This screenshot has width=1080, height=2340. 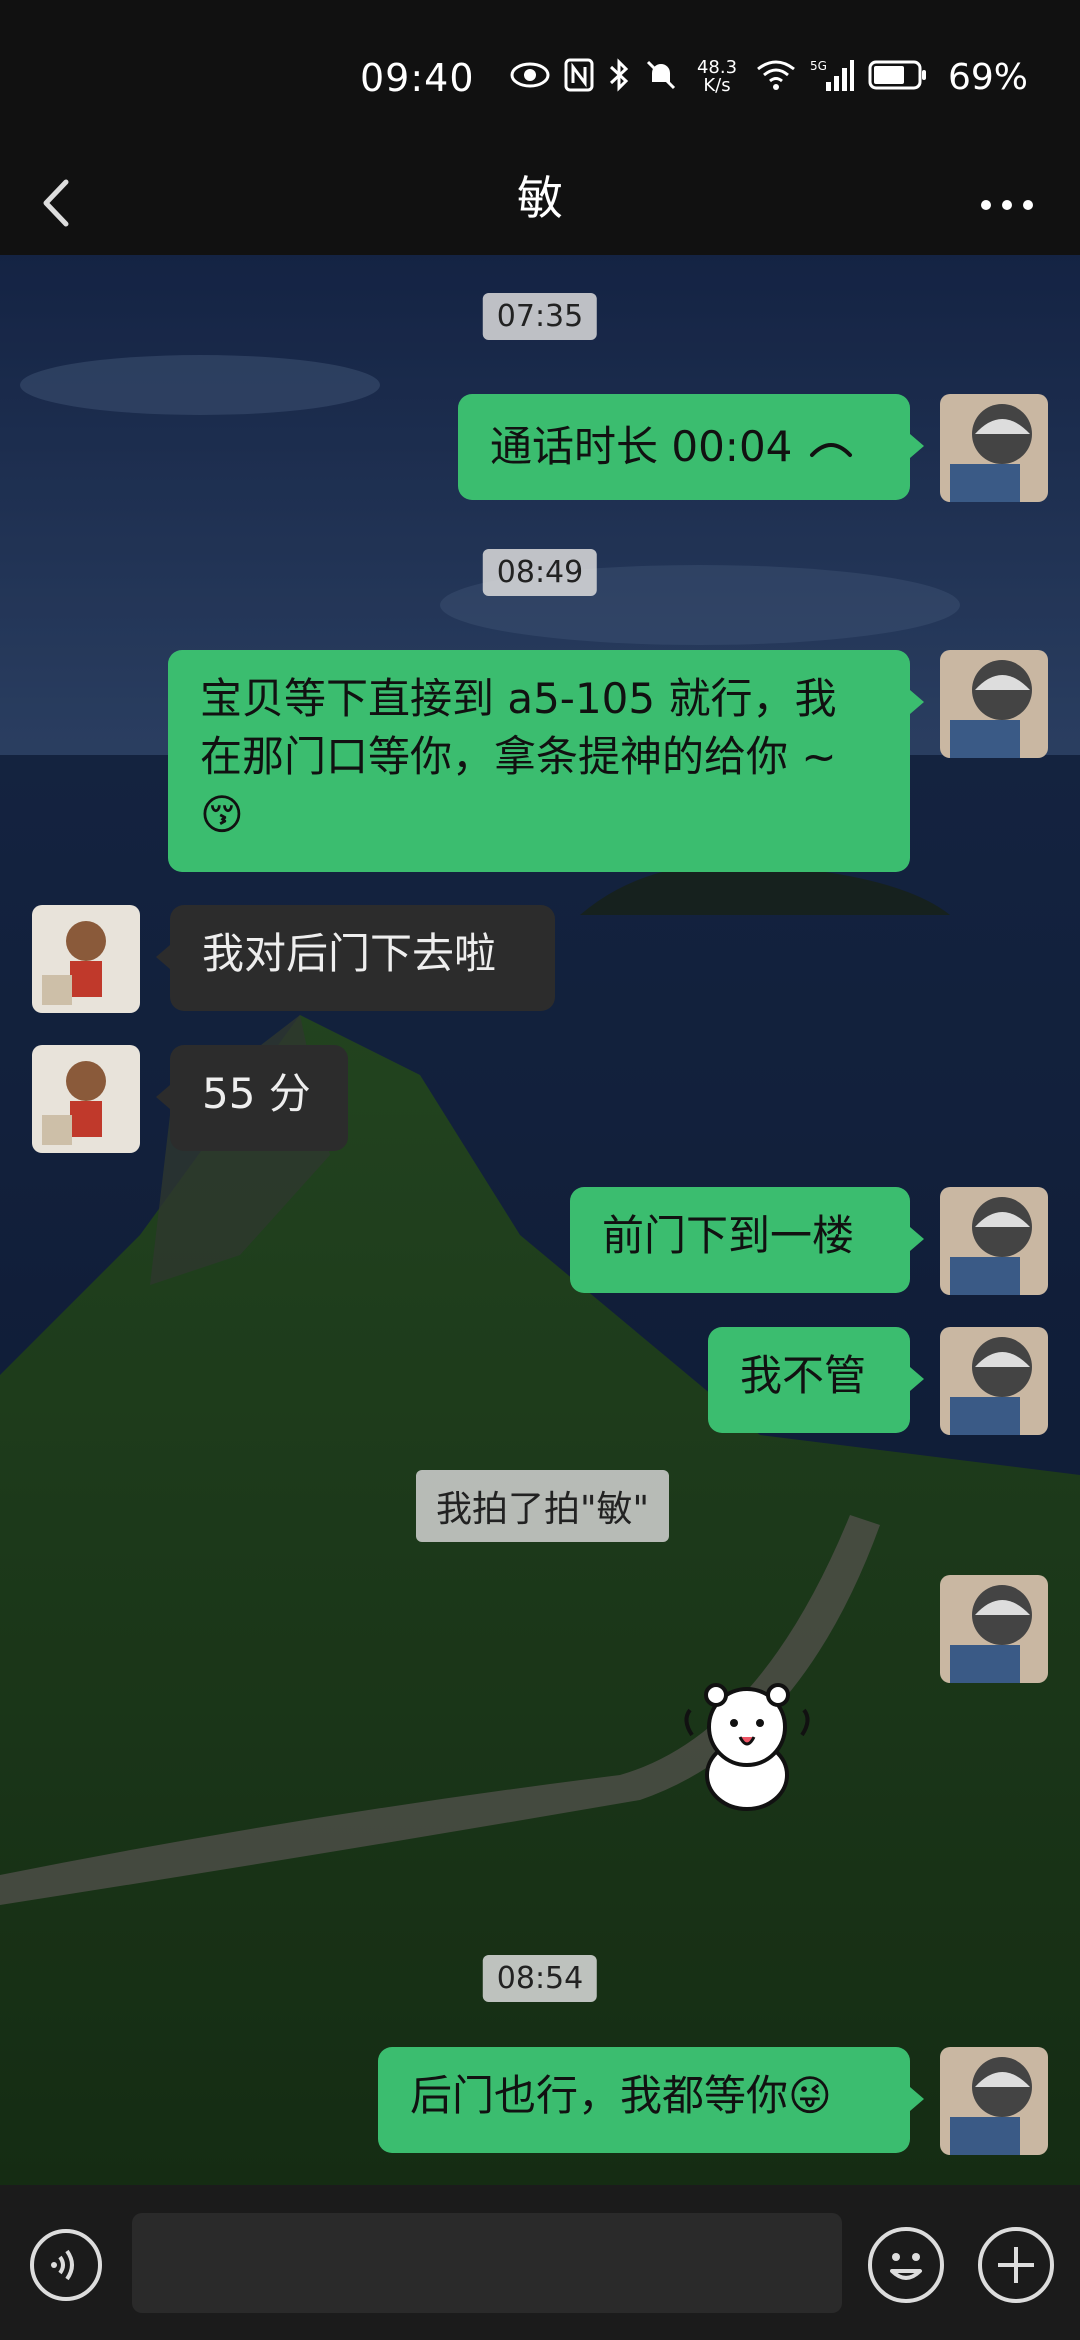 I want to click on eye-icon, so click(x=530, y=77).